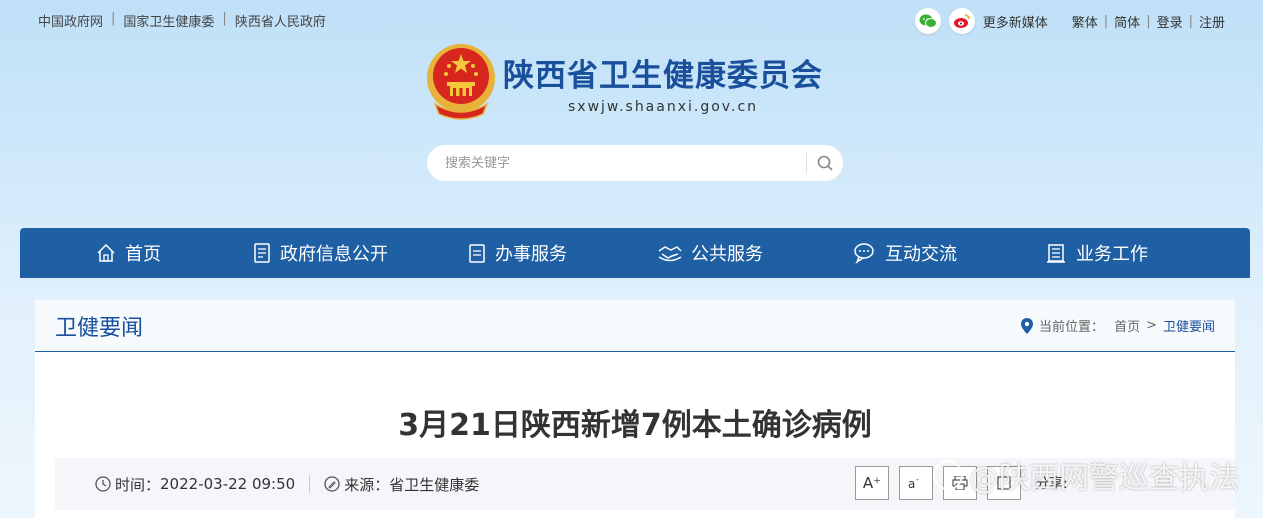  Describe the element at coordinates (143, 254) in the screenshot. I see `nav-label: 首页` at that location.